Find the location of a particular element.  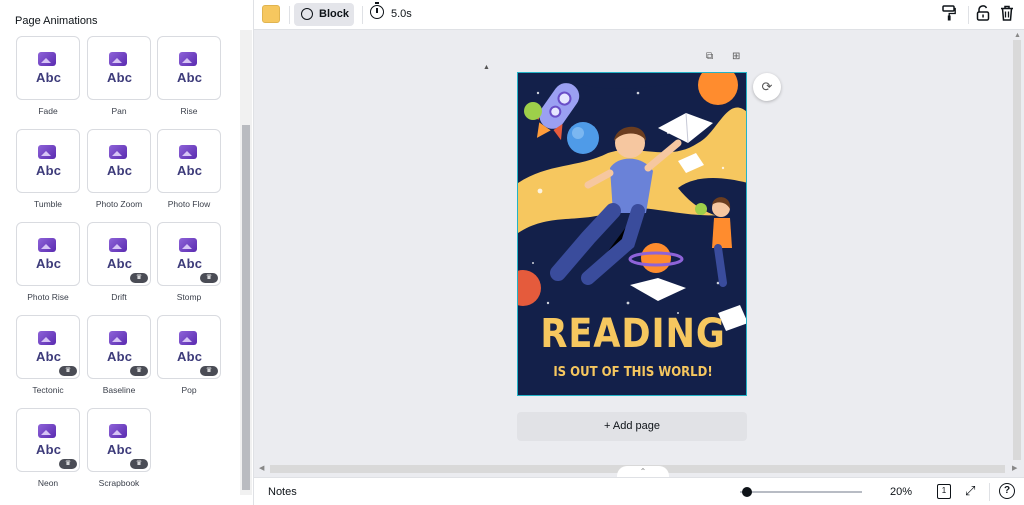

paint-roller-icon is located at coordinates (949, 14).